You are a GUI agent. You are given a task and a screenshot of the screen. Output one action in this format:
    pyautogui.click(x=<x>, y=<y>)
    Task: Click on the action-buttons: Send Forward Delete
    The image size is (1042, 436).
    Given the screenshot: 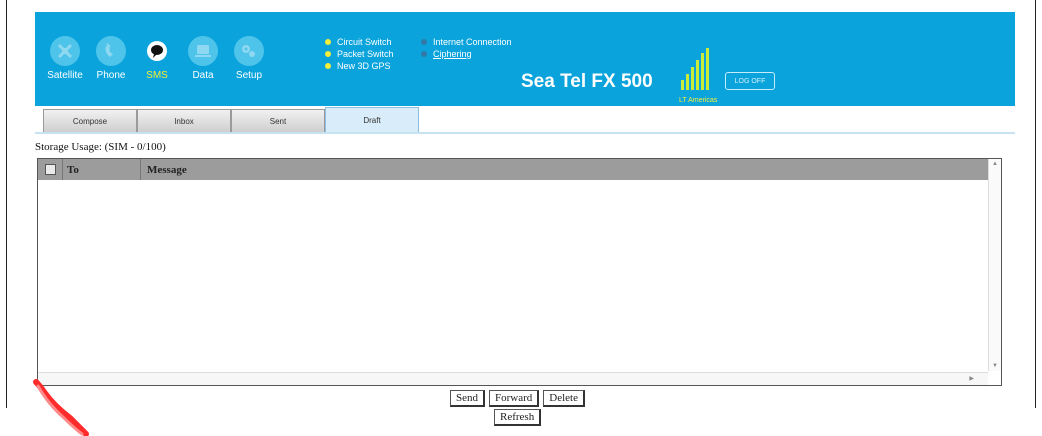 What is the action you would take?
    pyautogui.click(x=517, y=398)
    